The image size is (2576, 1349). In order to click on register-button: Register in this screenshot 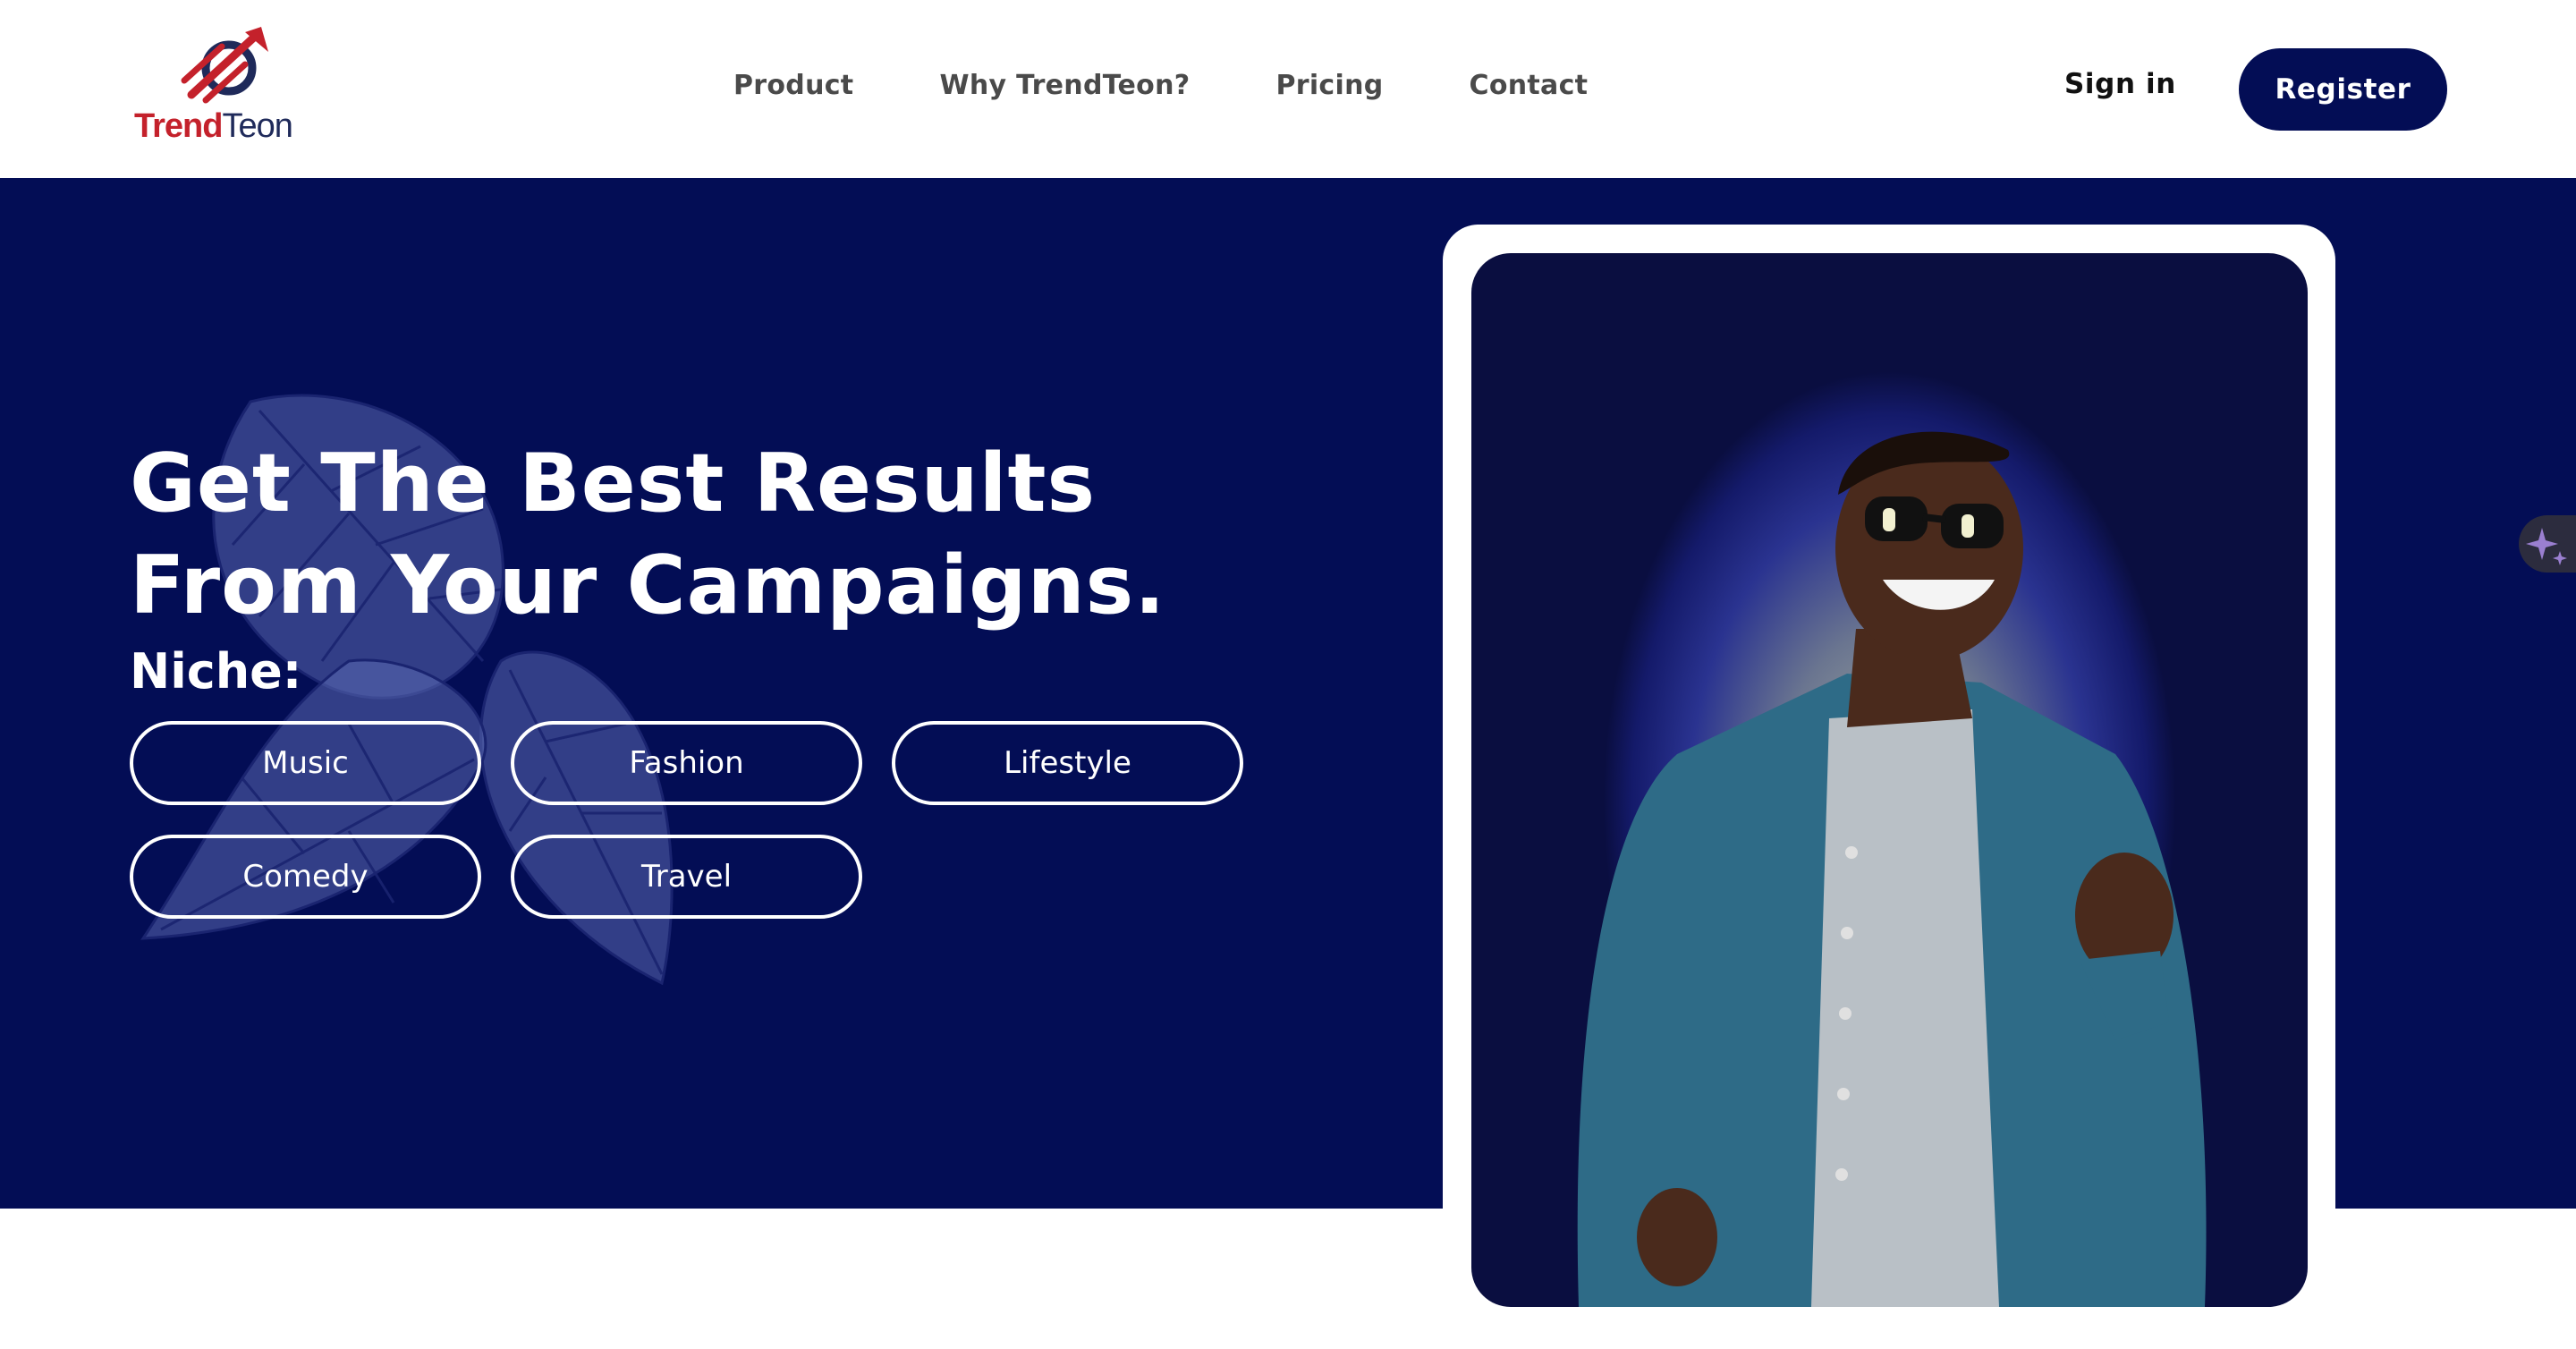, I will do `click(2343, 89)`.